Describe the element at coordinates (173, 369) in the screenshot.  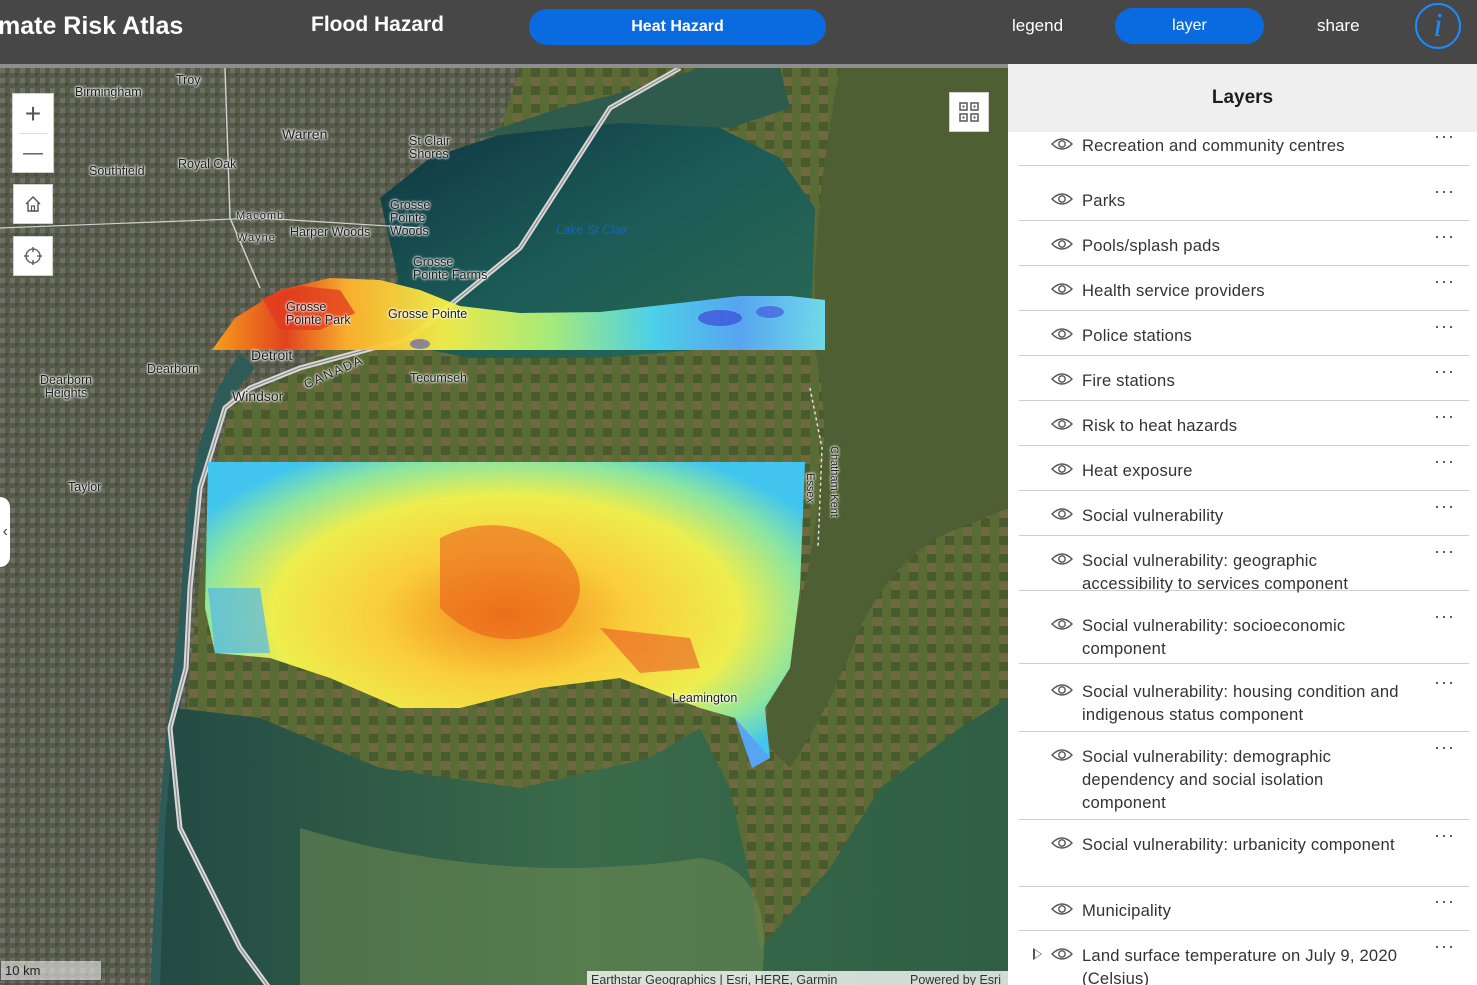
I see `label-dearborn: Dearborn` at that location.